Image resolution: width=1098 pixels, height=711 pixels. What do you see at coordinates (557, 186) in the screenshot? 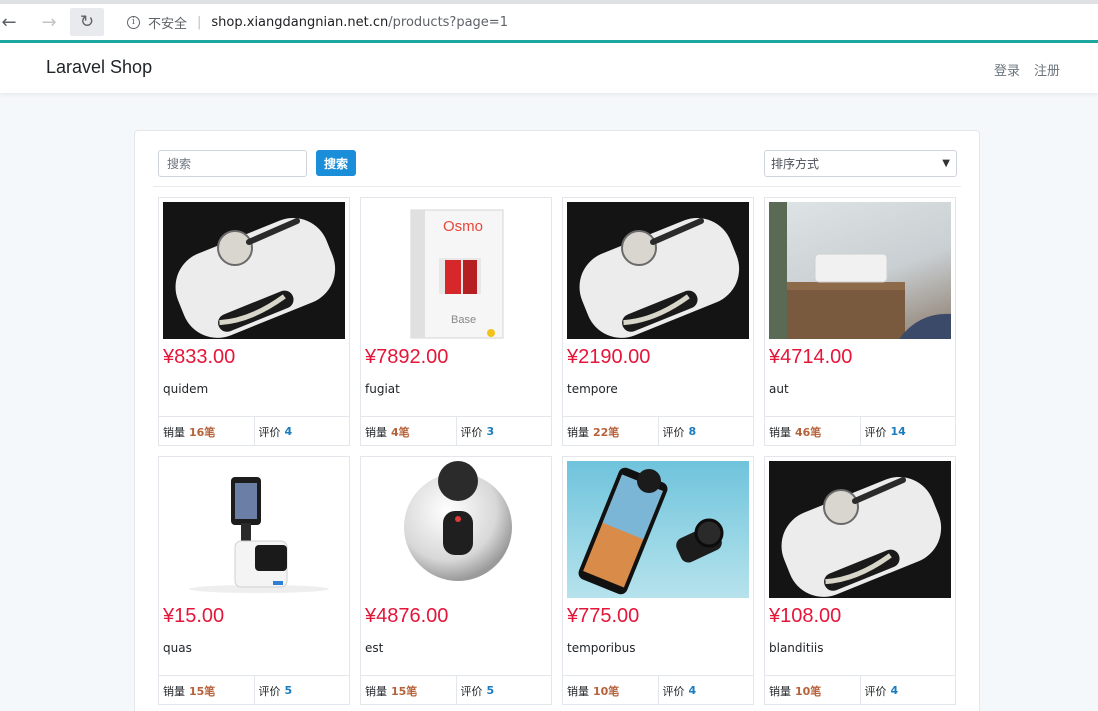
I see `filter-divider` at bounding box center [557, 186].